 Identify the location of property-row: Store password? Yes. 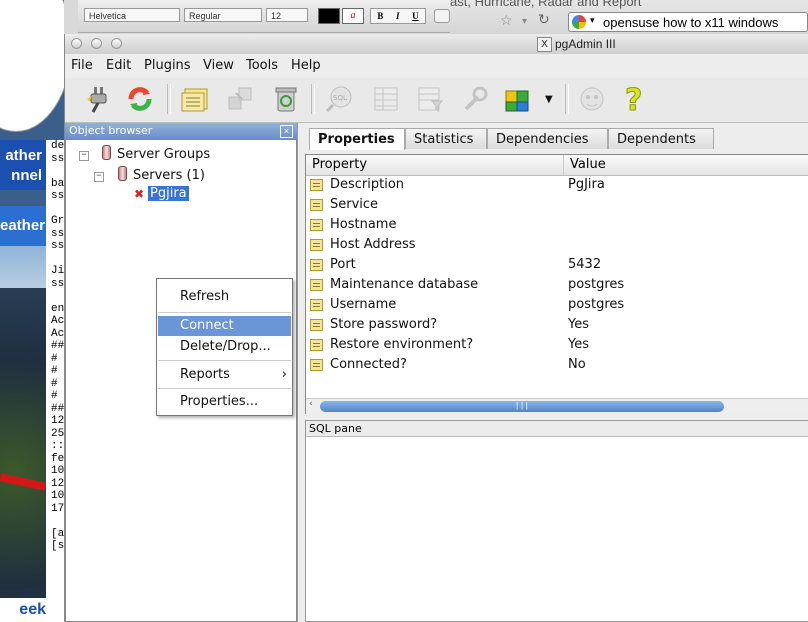
(557, 325).